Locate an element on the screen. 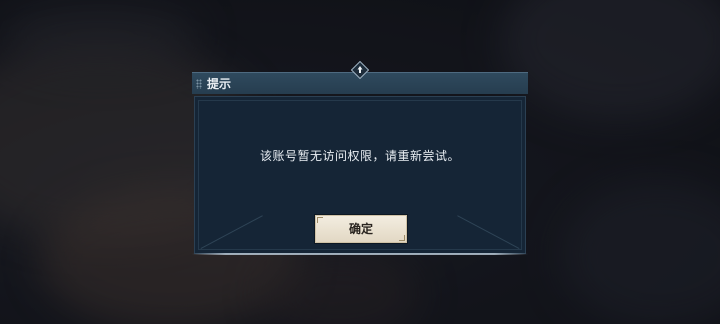  dialog-title: 提示 is located at coordinates (219, 84).